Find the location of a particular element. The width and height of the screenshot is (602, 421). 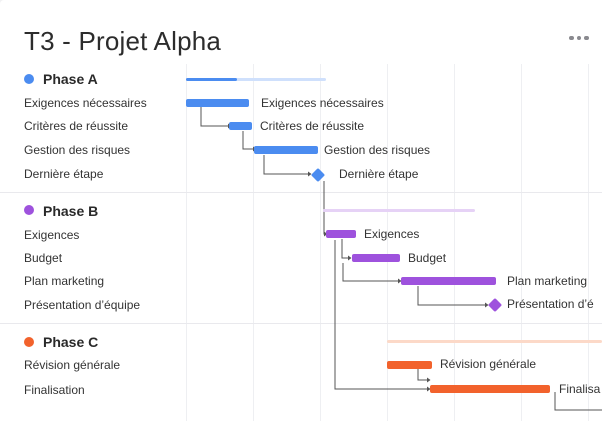

task-bar-exigences-necessaires is located at coordinates (217, 103).